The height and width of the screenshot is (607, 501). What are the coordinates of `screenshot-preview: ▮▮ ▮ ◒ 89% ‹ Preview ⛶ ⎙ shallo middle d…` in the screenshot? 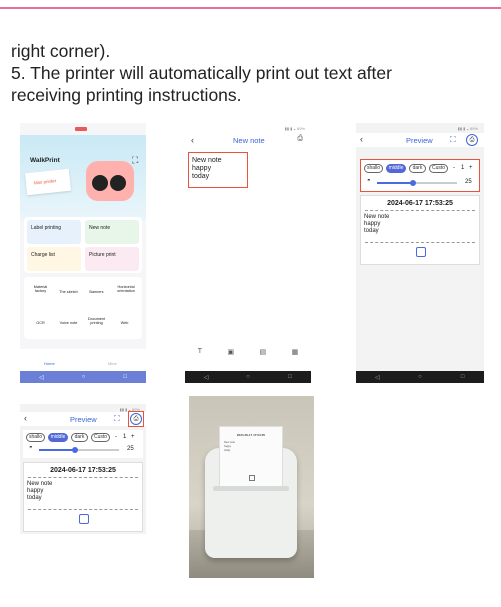 It's located at (420, 253).